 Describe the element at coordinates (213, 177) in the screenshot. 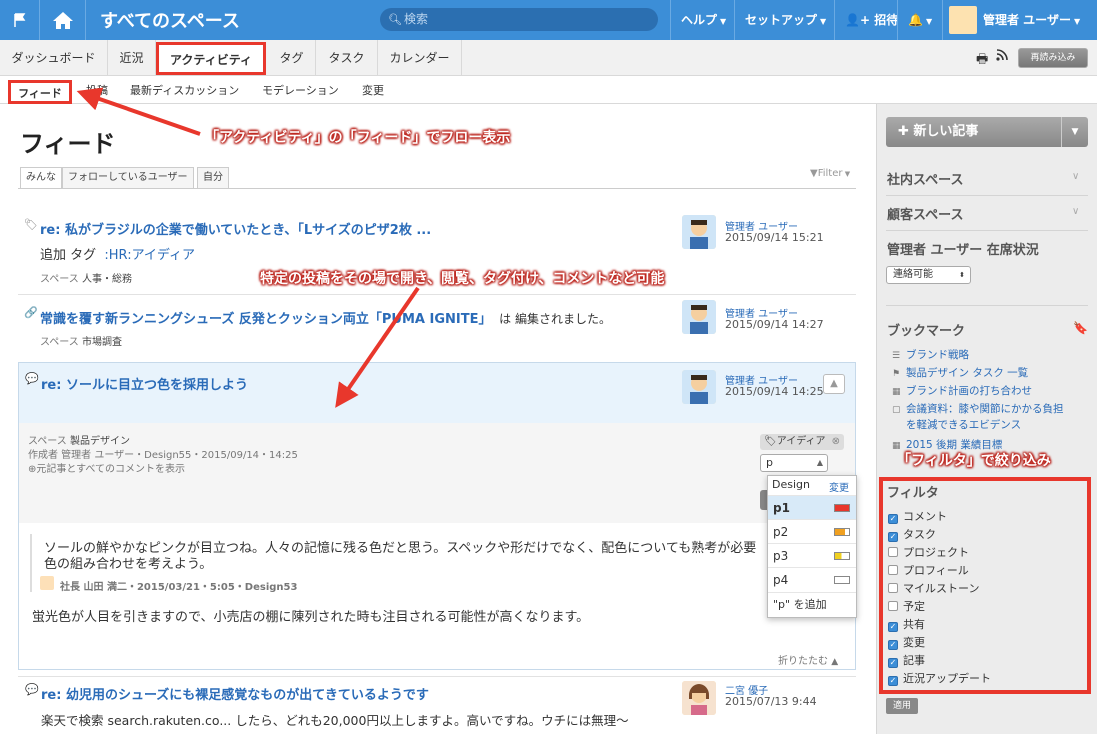

I see `filter-tab-me: 自分` at that location.